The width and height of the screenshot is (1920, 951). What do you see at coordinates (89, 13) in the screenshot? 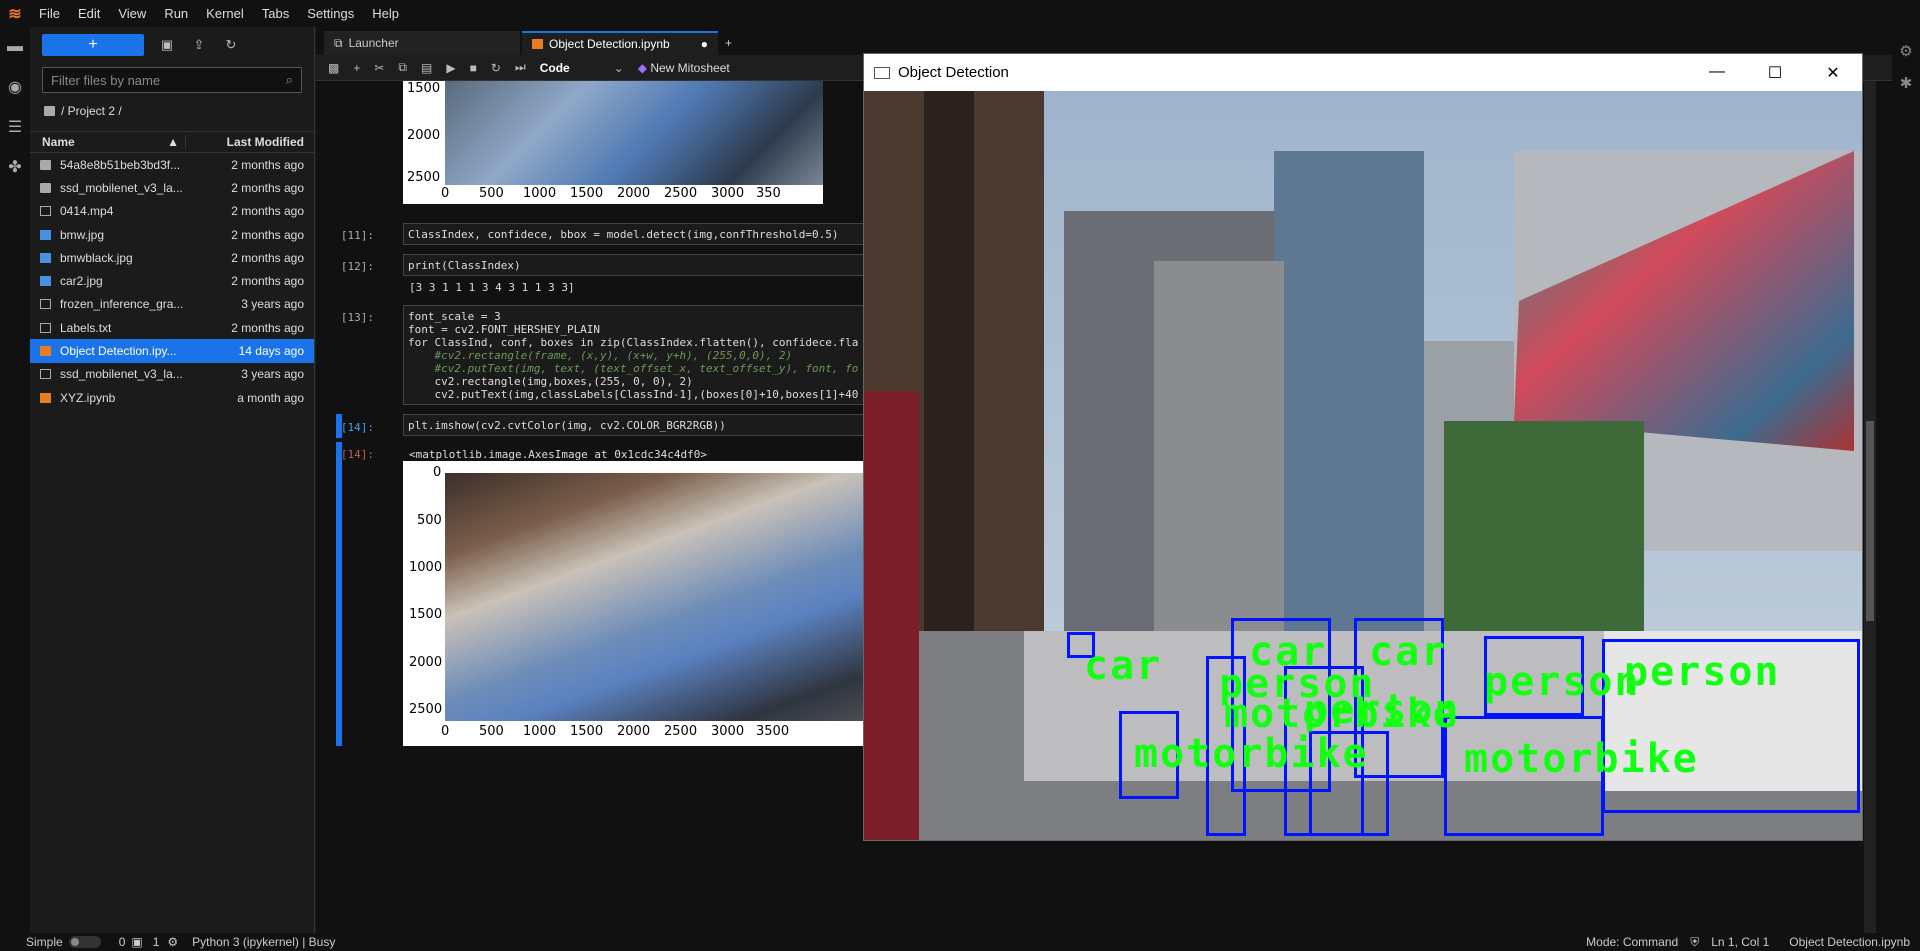
I see `menu-edit: Edit` at bounding box center [89, 13].